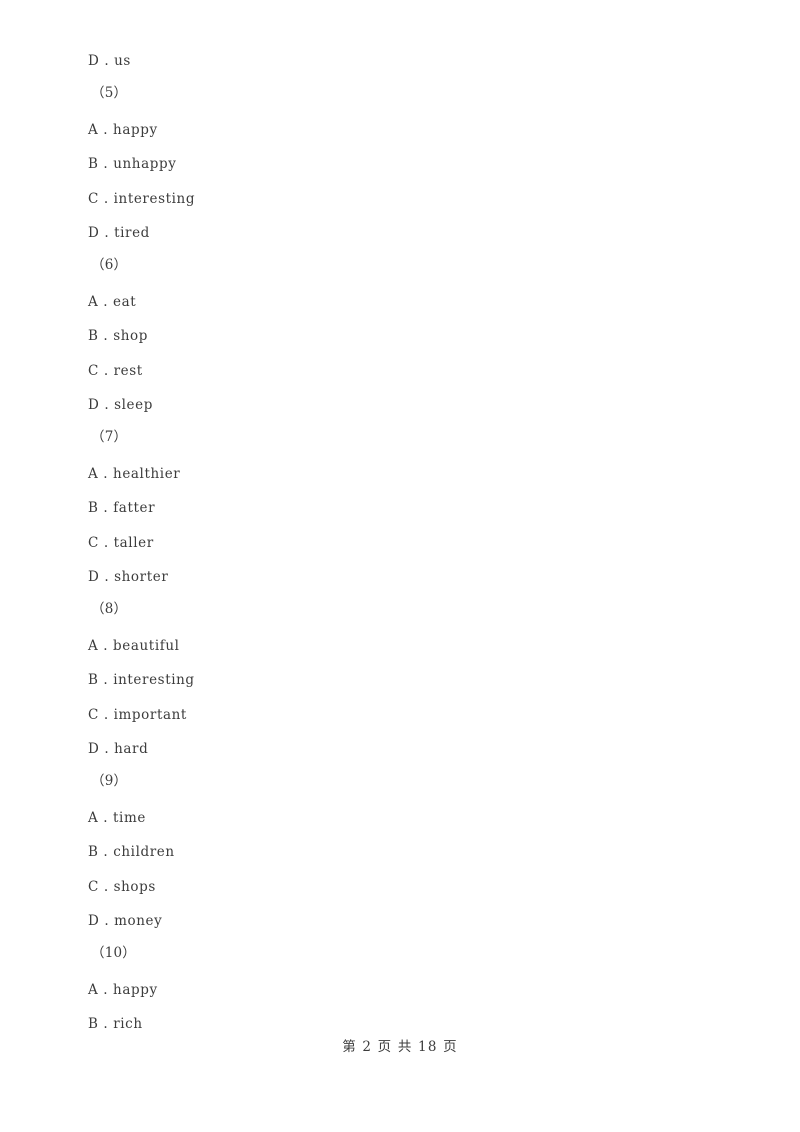  What do you see at coordinates (120, 405) in the screenshot?
I see `answer-option: D . sleep` at bounding box center [120, 405].